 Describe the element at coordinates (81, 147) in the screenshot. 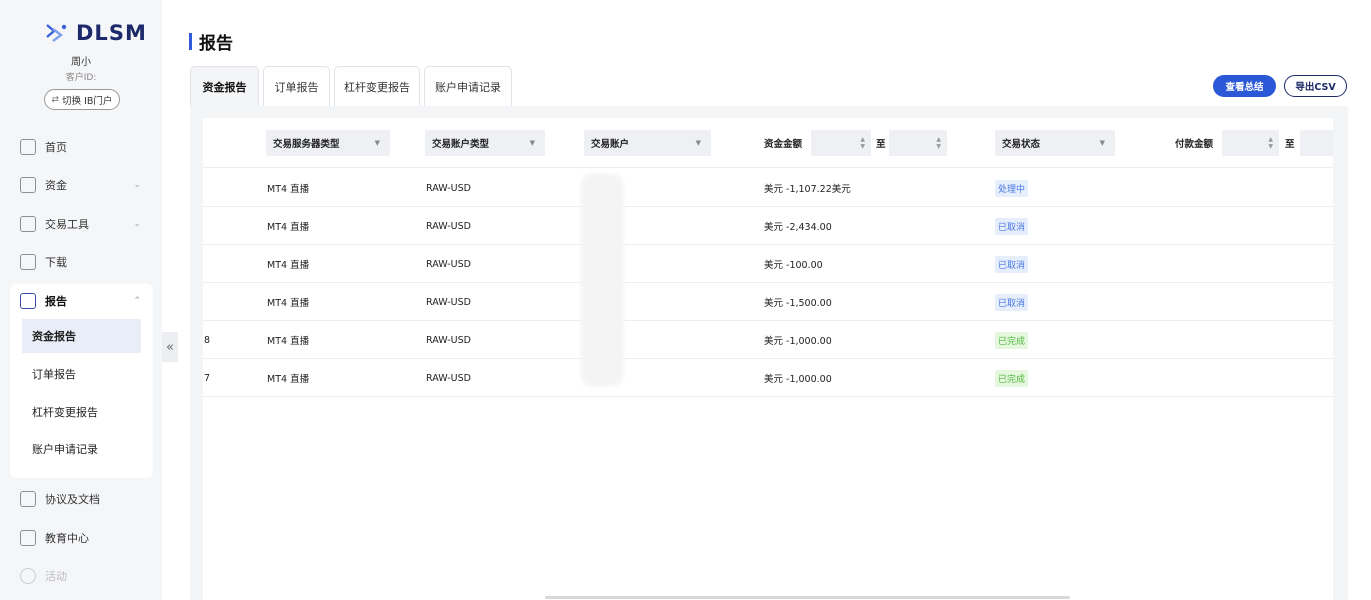

I see `sidebar-item-home: 首页` at that location.